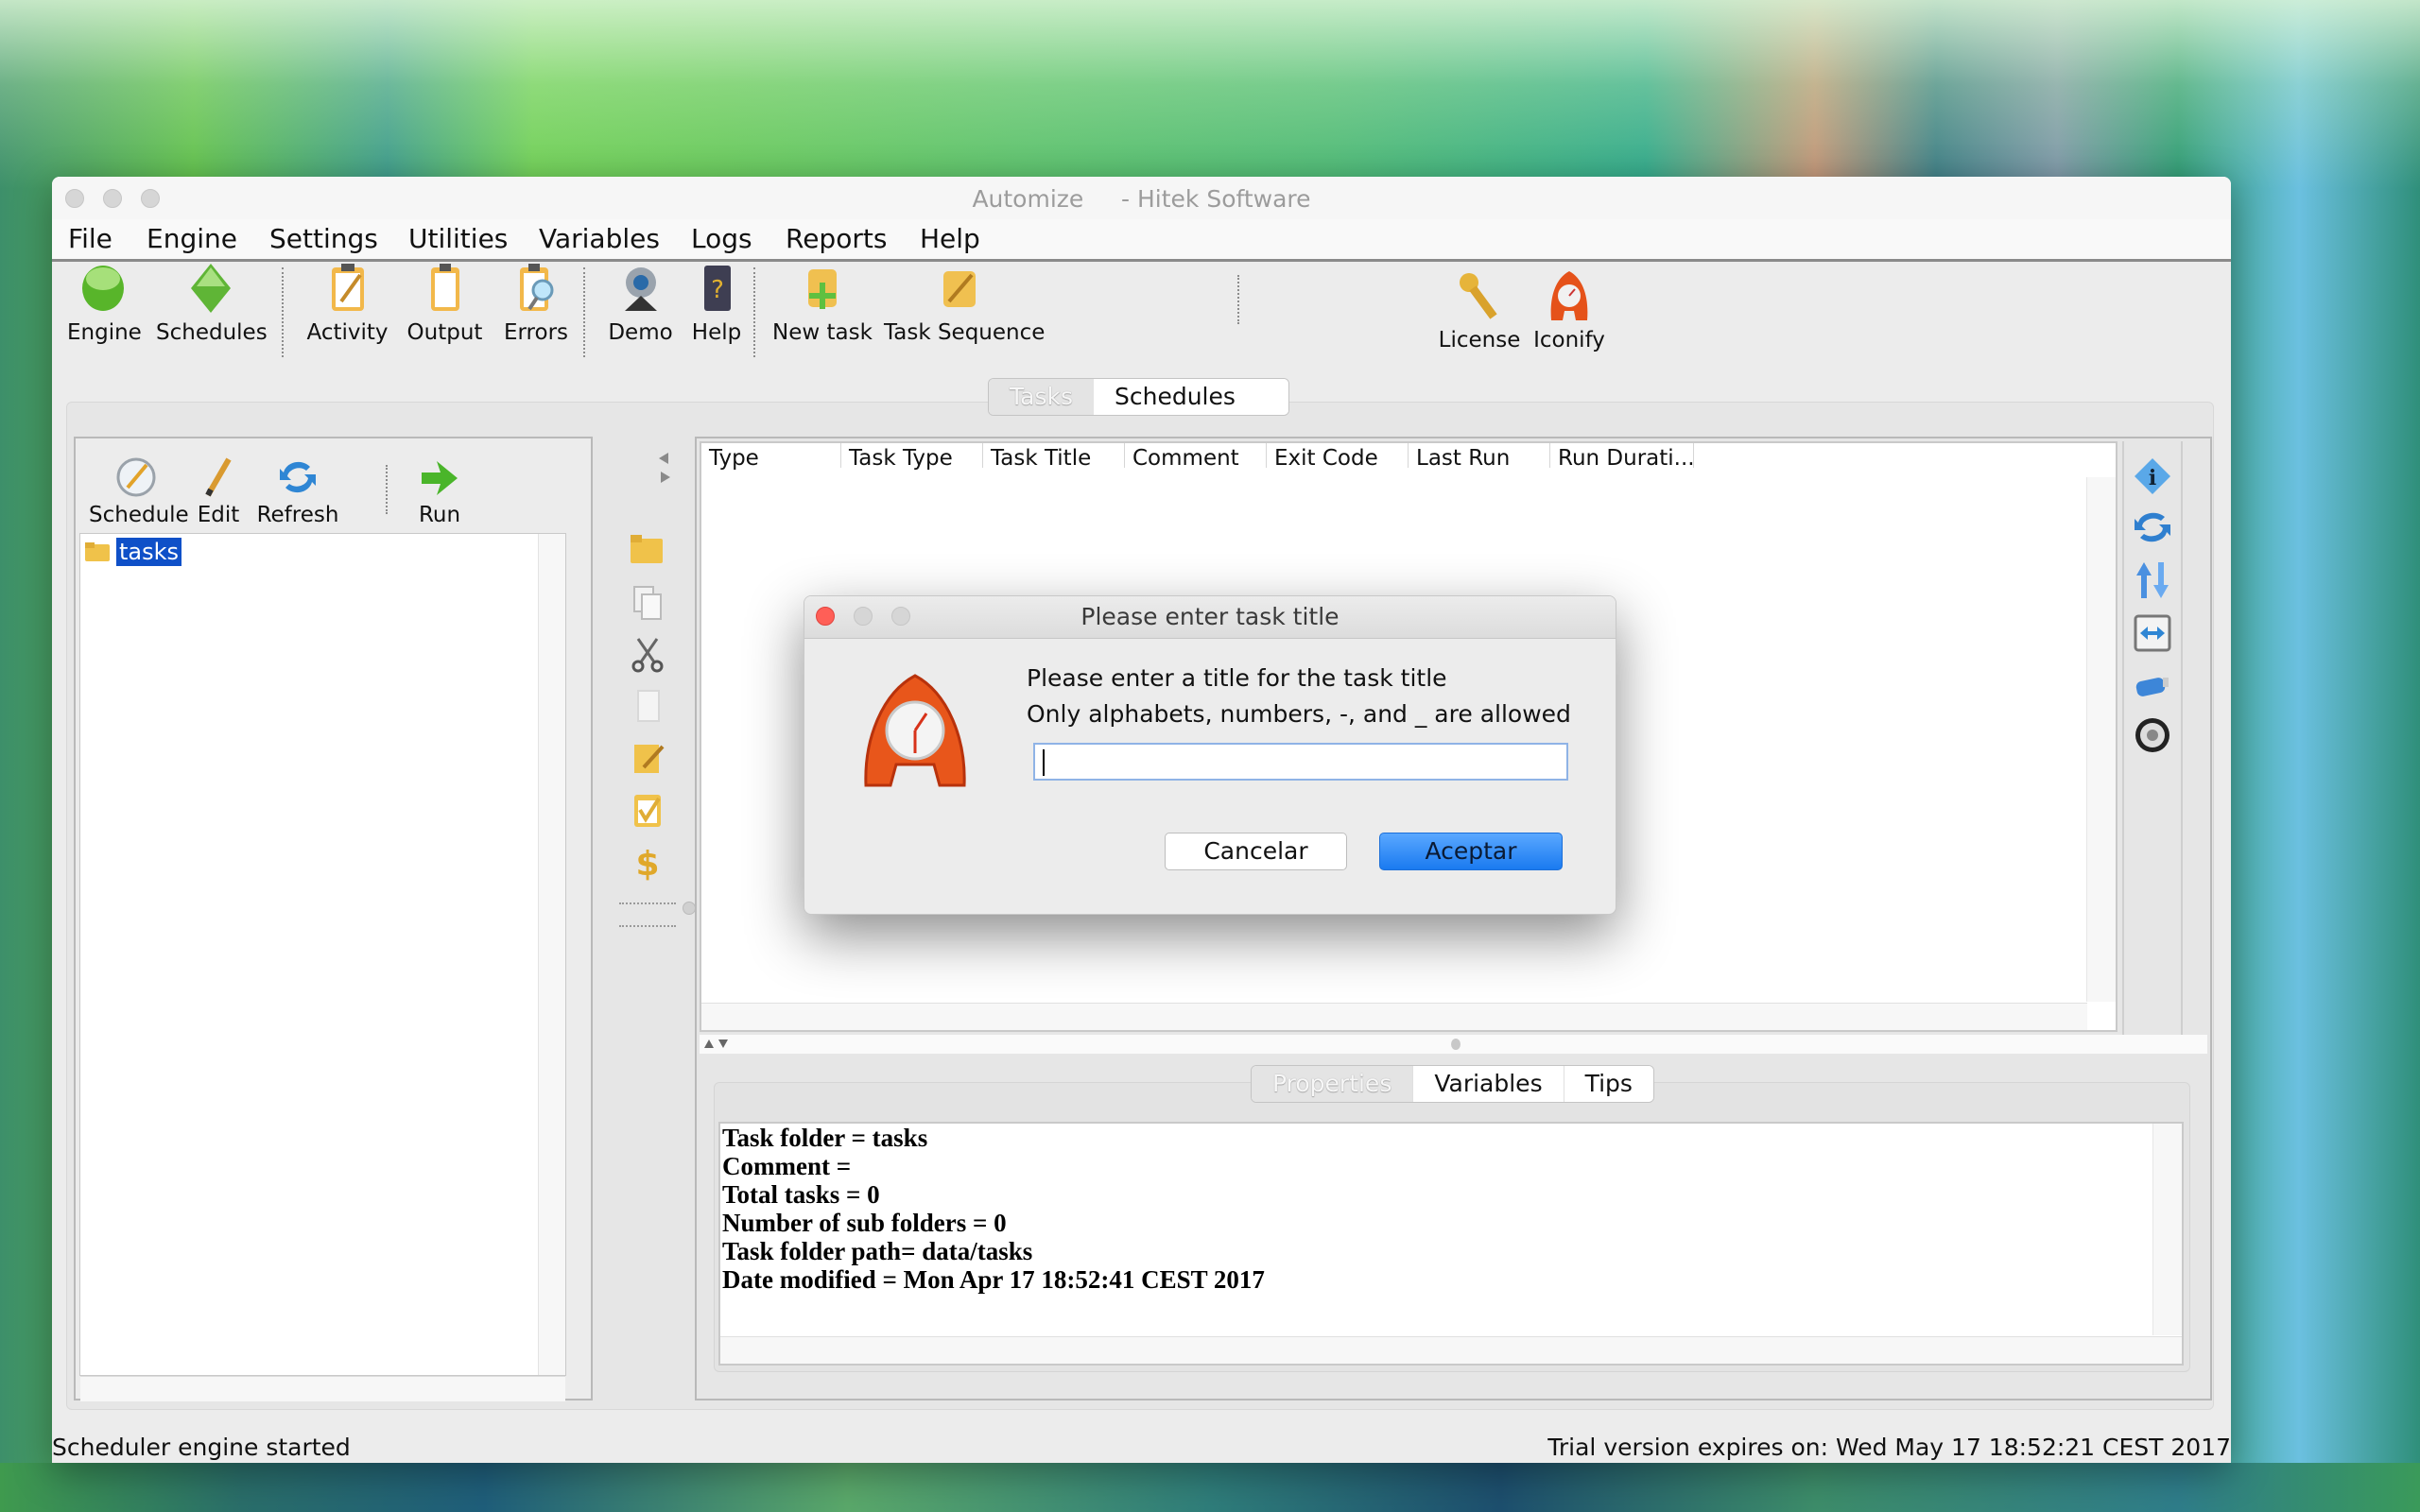 The width and height of the screenshot is (2420, 1512). I want to click on main-toolbar: Engine Schedules Activity Output Errors, so click(1141, 316).